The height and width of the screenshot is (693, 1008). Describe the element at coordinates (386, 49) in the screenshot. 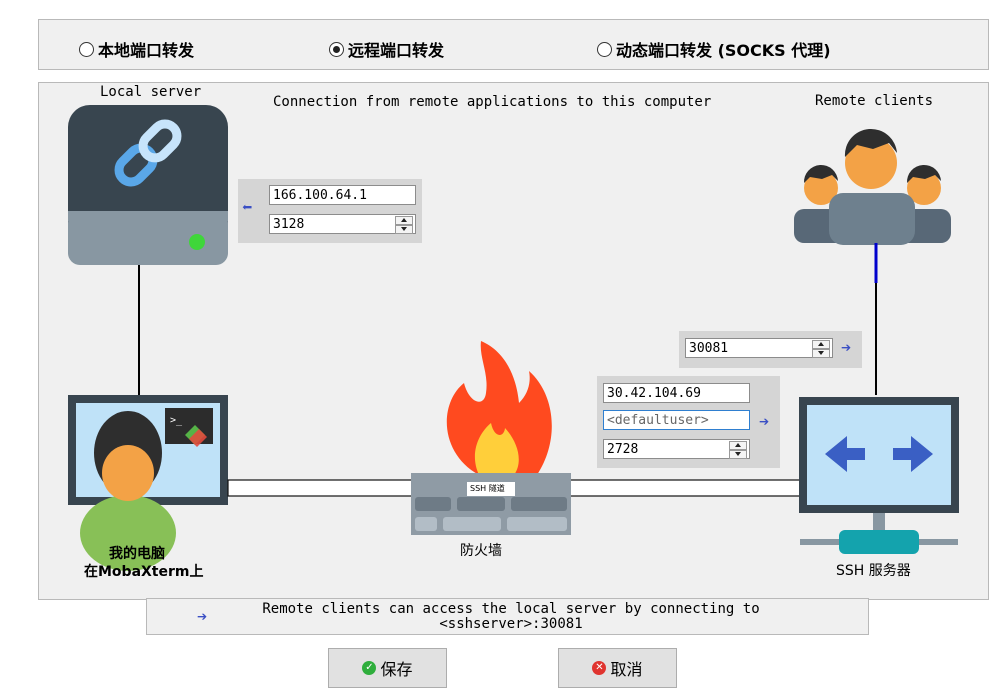

I see `remote-forward-radio: 远程端口转发` at that location.